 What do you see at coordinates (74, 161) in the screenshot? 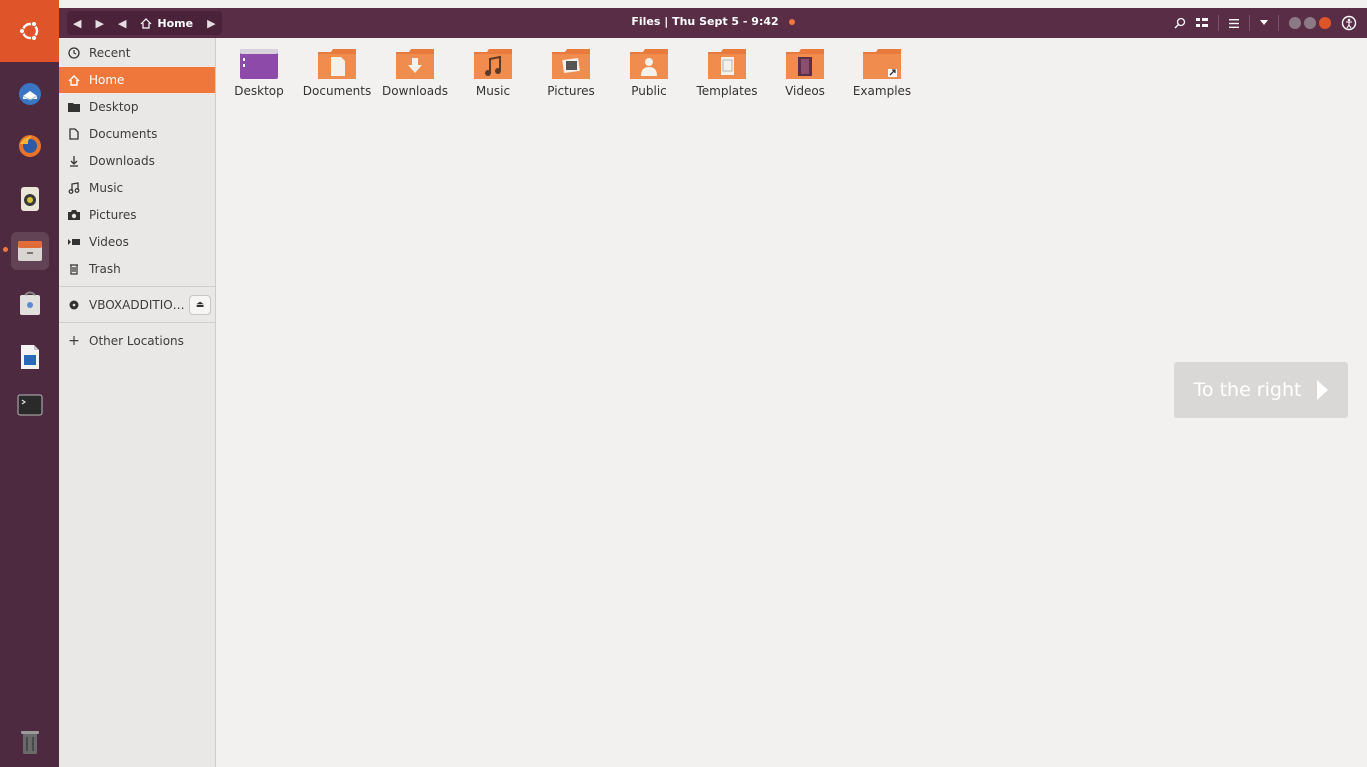
I see `download-icon` at bounding box center [74, 161].